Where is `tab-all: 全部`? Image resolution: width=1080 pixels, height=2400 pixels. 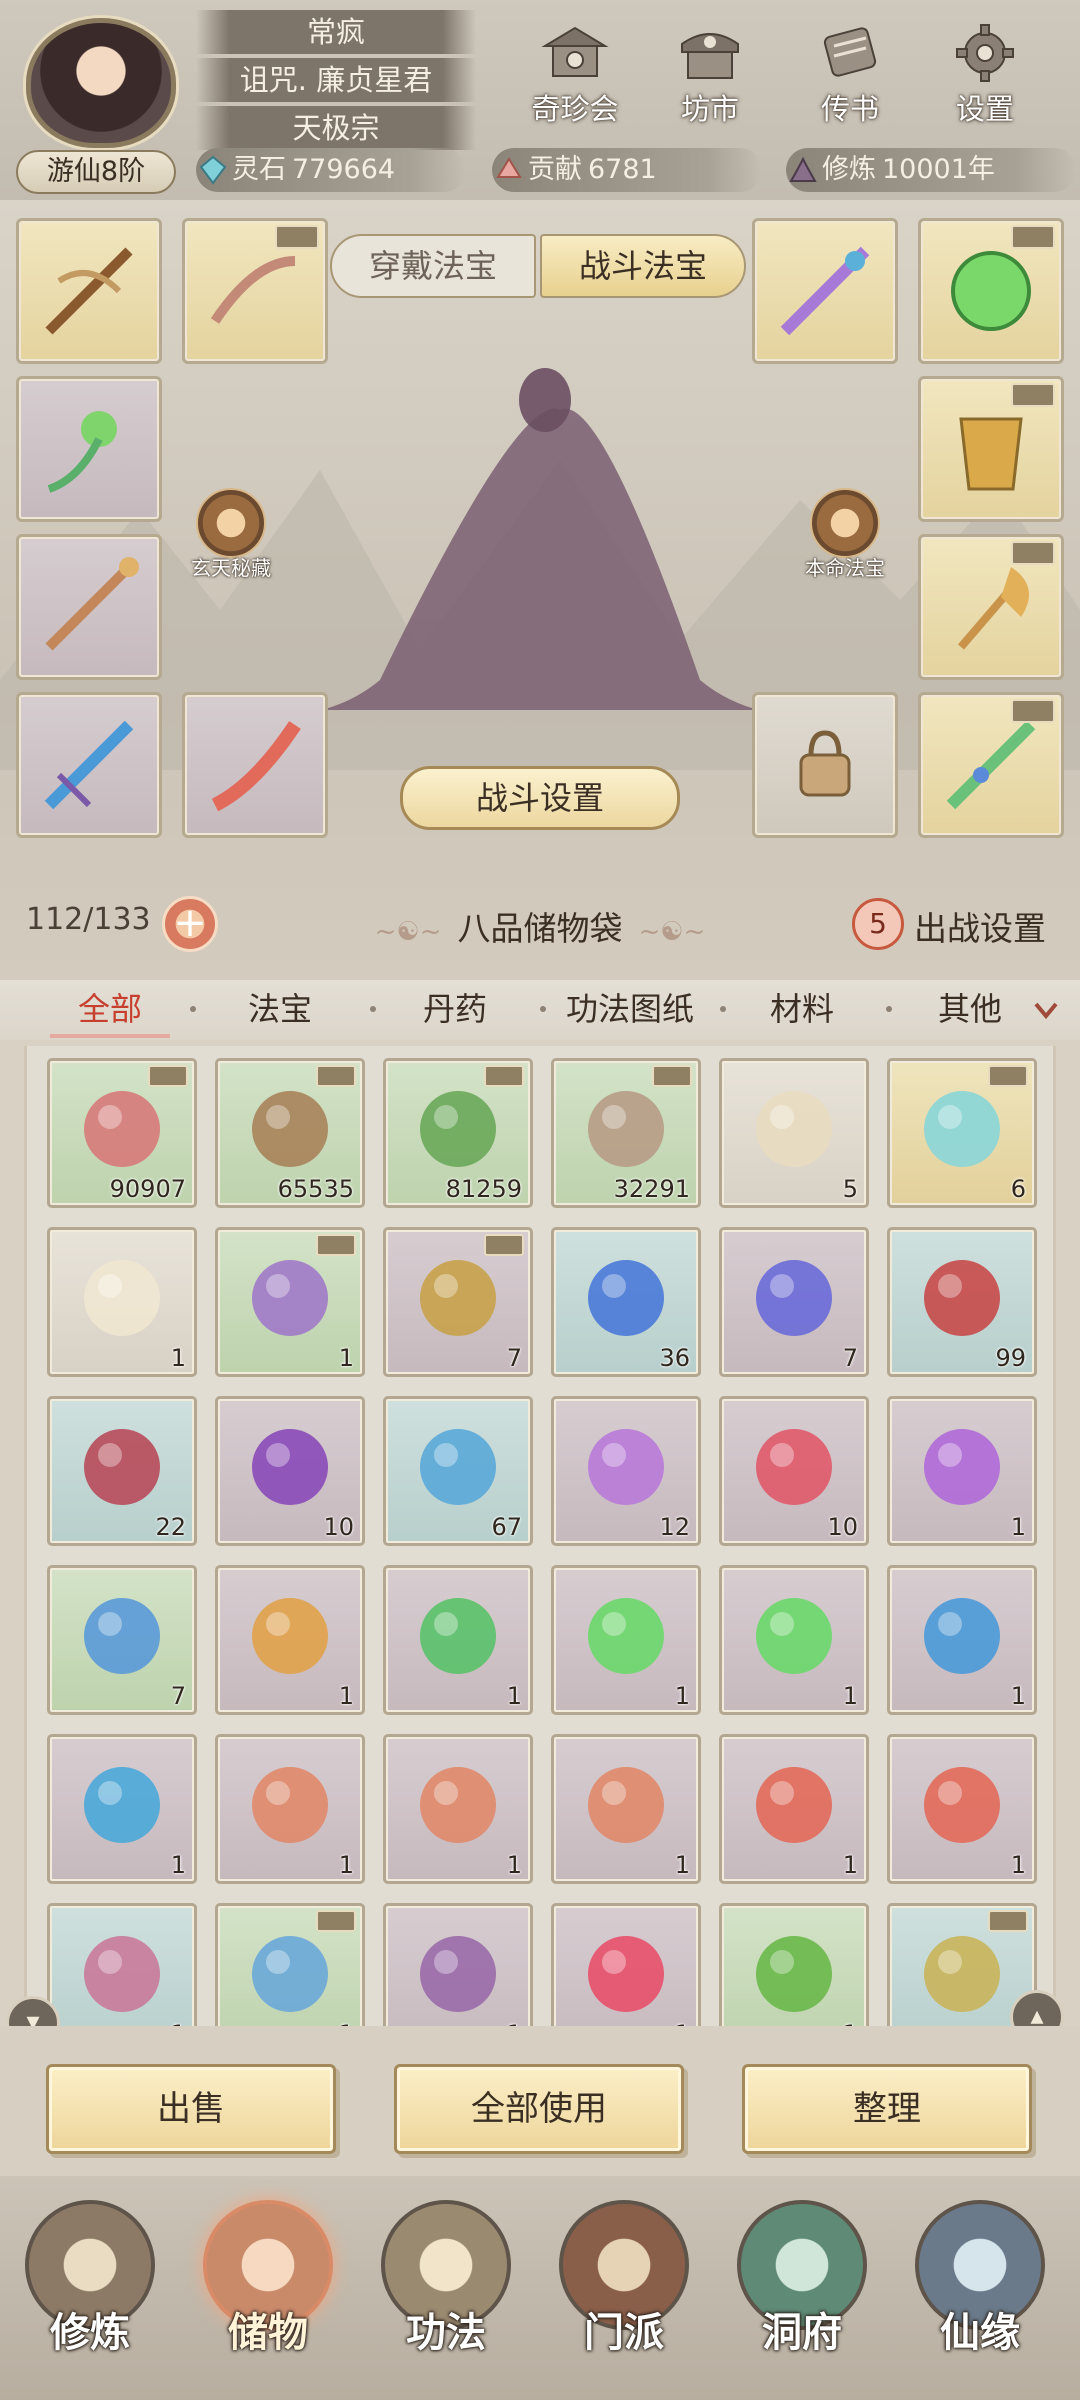
tab-all: 全部 is located at coordinates (110, 1009).